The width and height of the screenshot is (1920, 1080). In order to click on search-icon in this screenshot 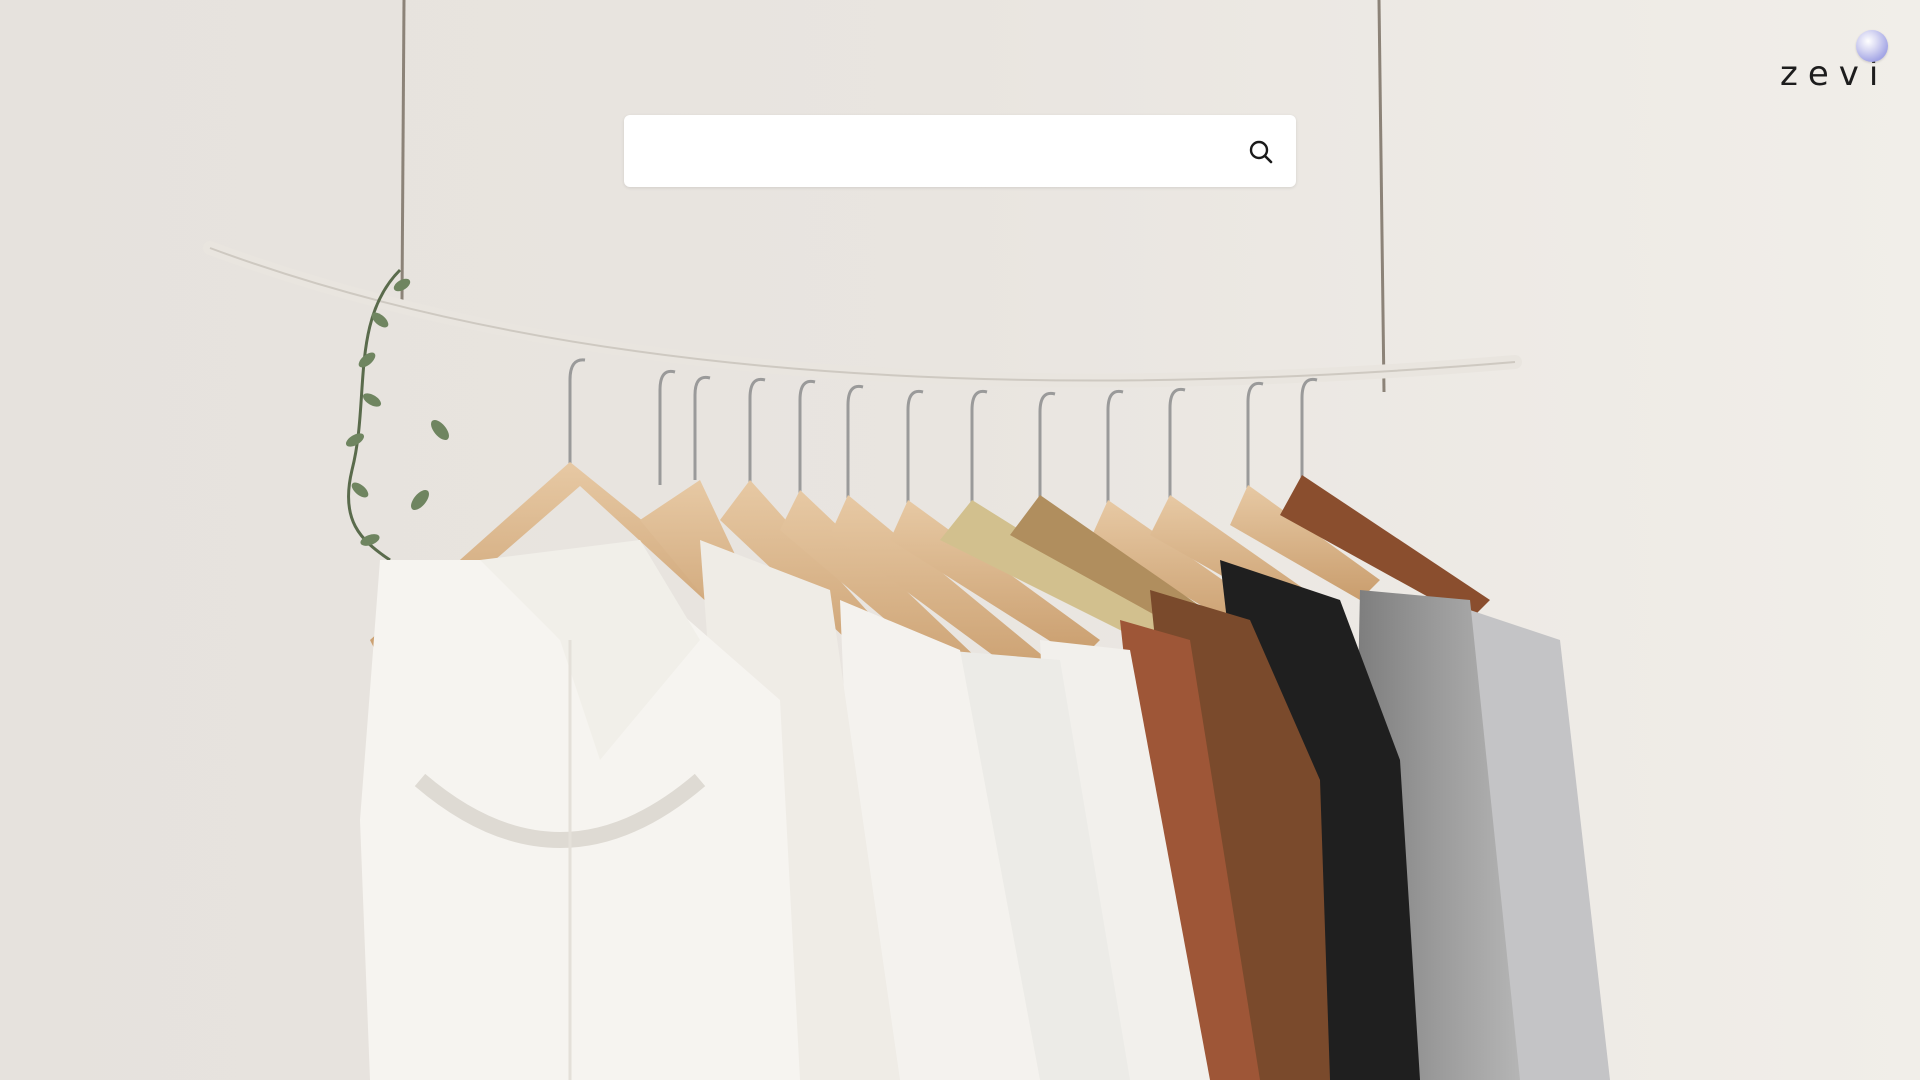, I will do `click(1261, 152)`.